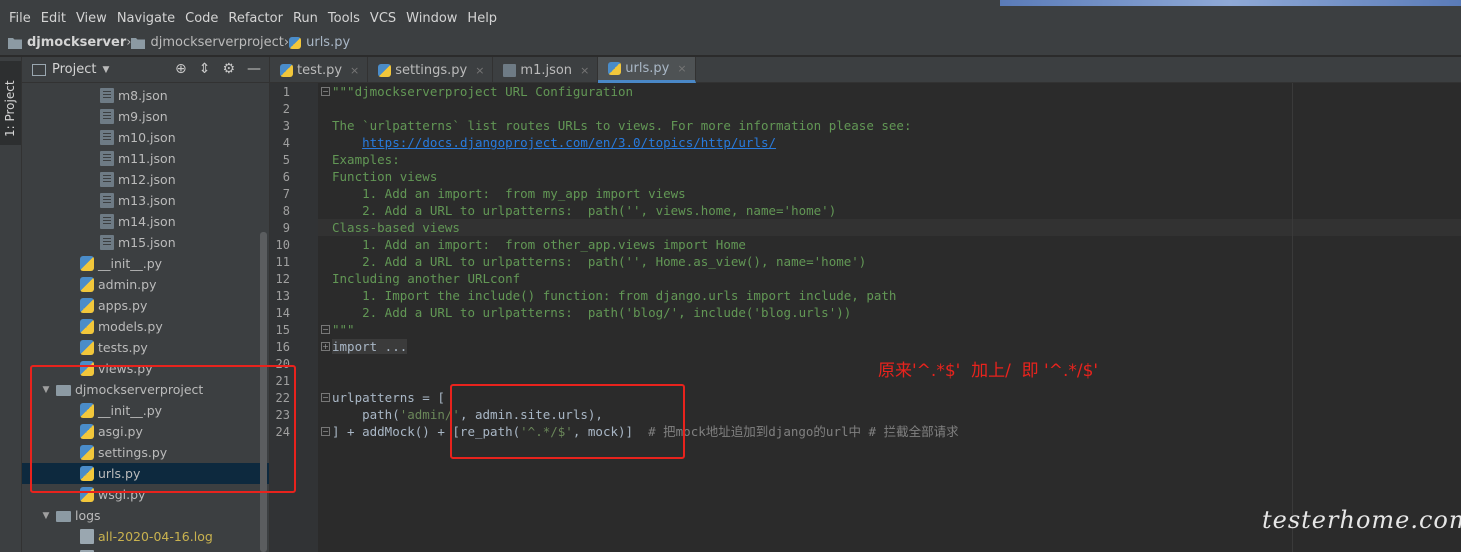 The image size is (1461, 552). I want to click on breadcrumb-file: urls.py, so click(319, 42).